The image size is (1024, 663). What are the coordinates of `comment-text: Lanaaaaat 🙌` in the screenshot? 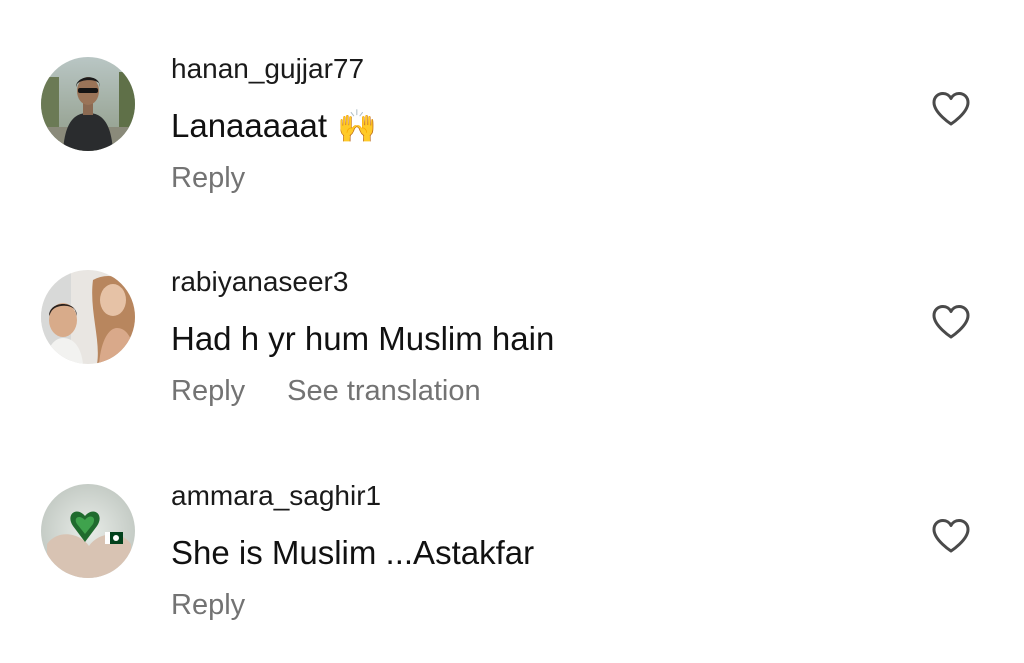 It's located at (274, 126).